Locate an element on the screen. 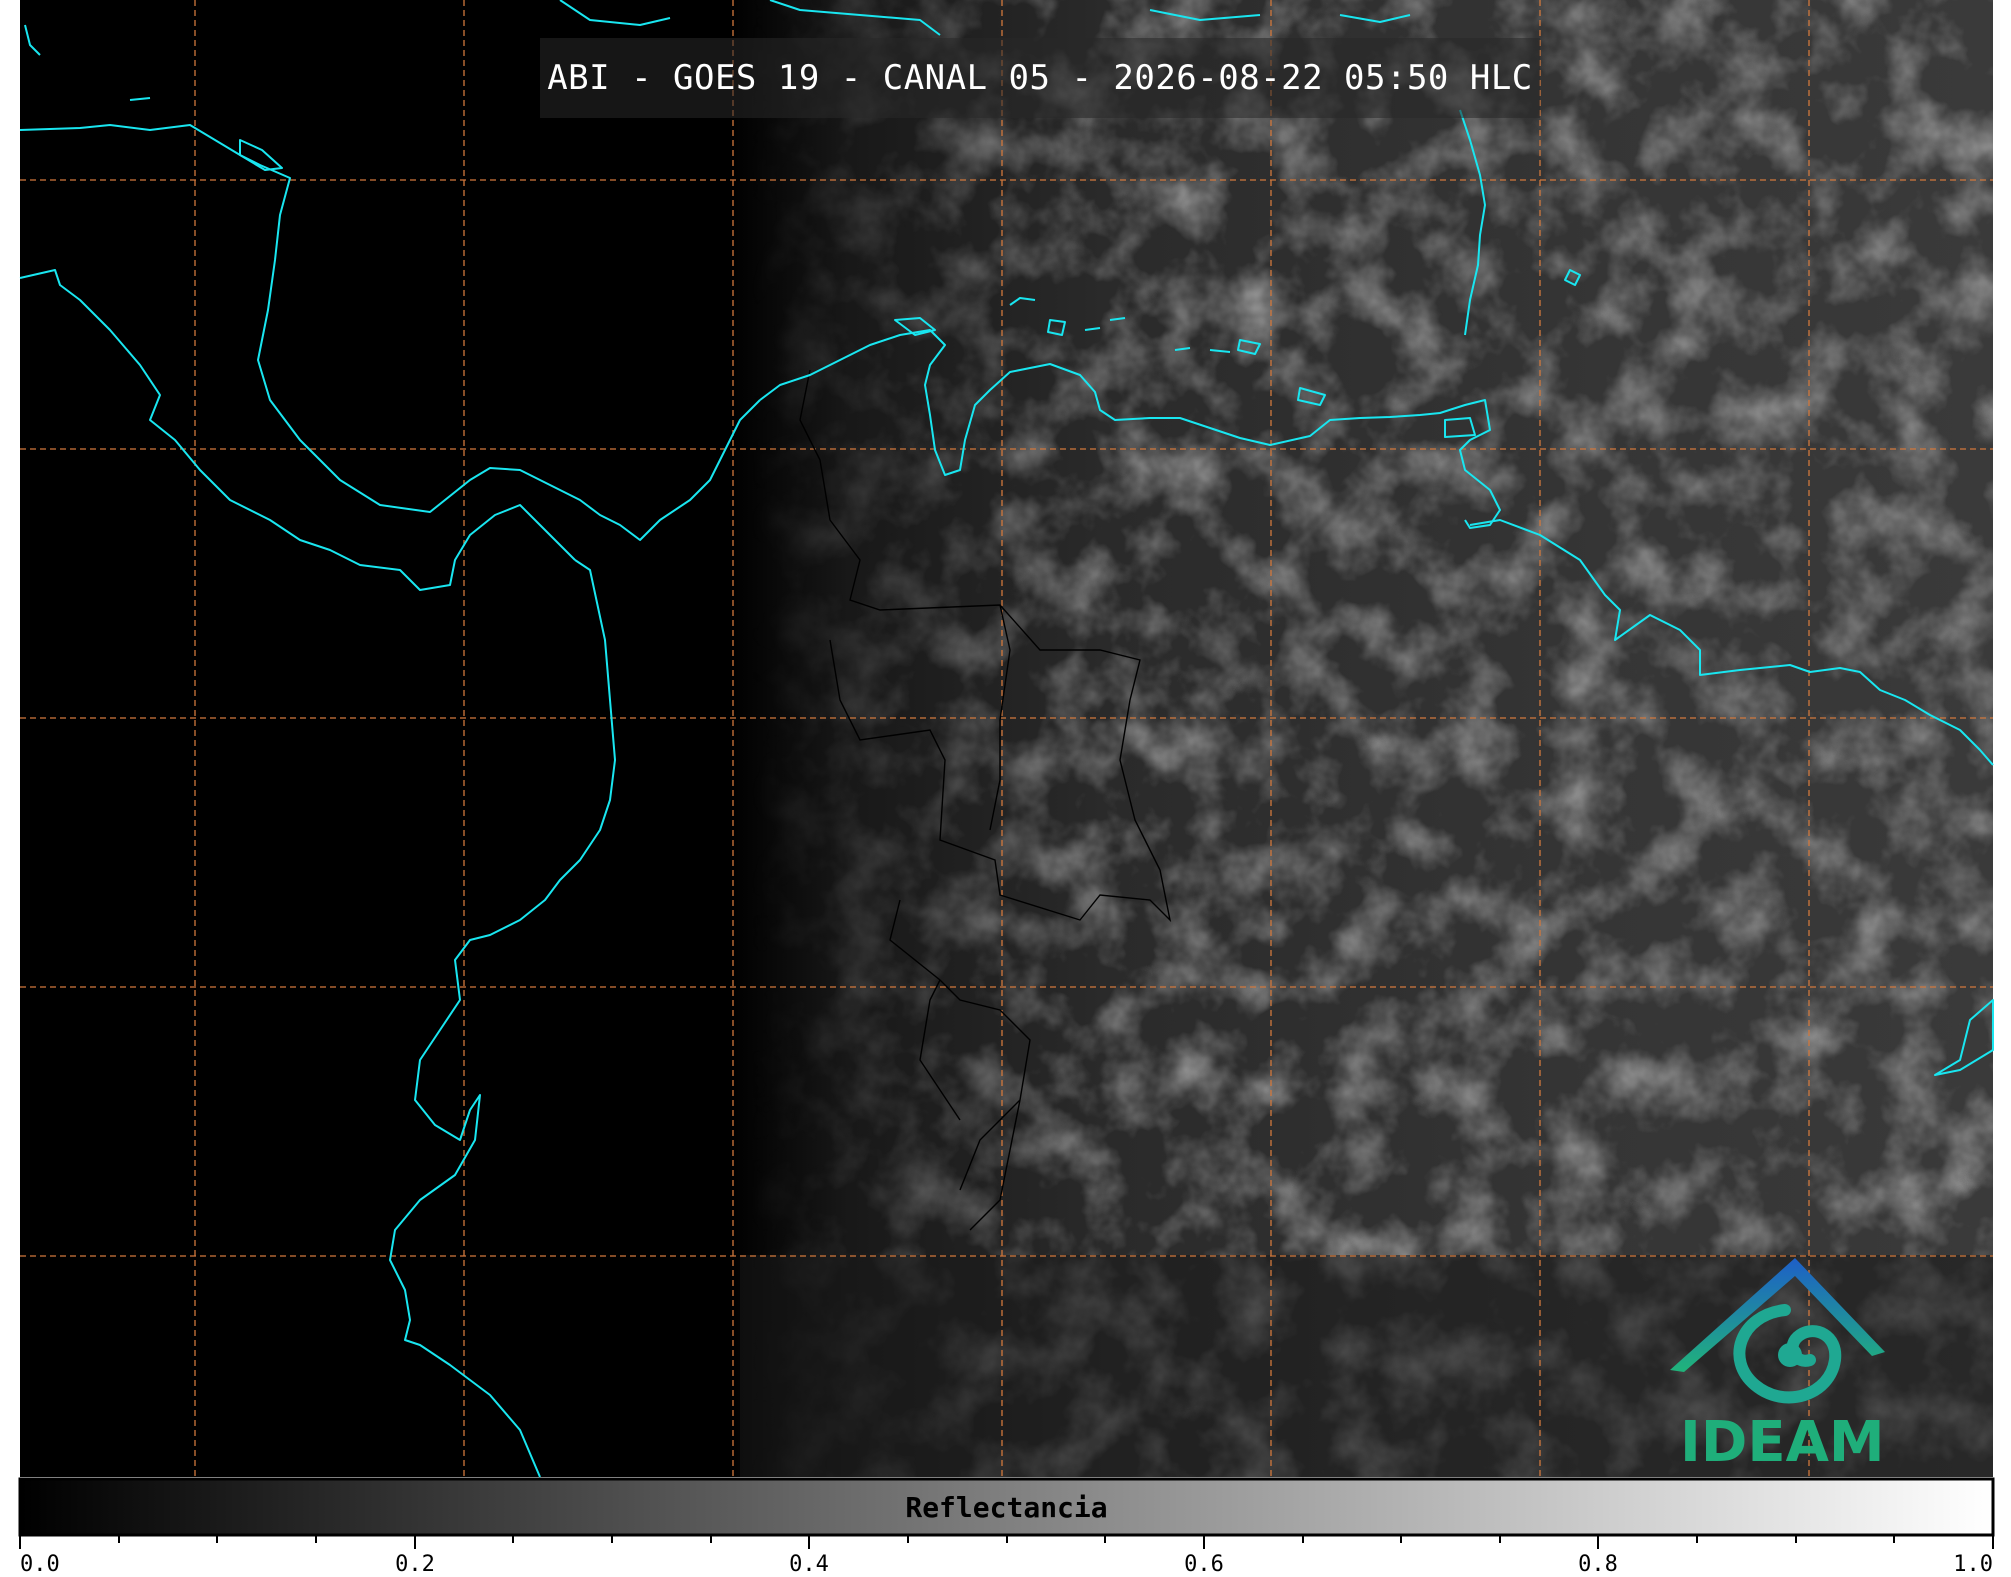 The image size is (2011, 1577). colorbar-ticks is located at coordinates (1006, 1542).